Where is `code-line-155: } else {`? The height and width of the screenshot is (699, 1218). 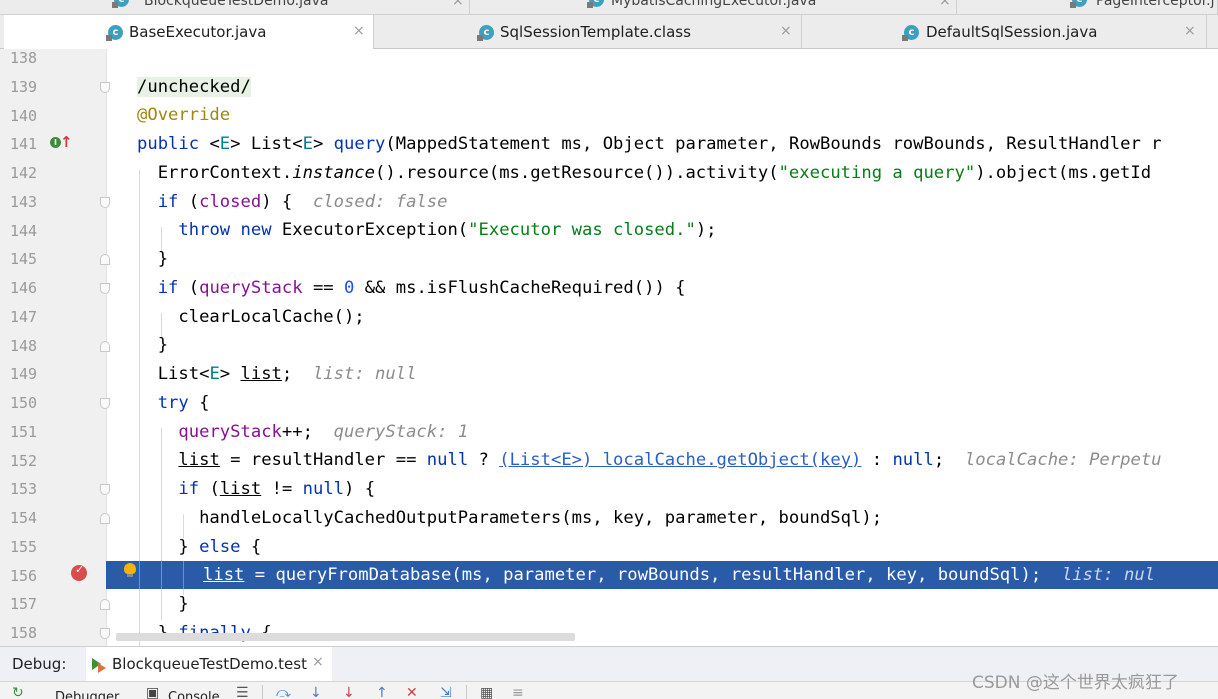
code-line-155: } else { is located at coordinates (199, 547).